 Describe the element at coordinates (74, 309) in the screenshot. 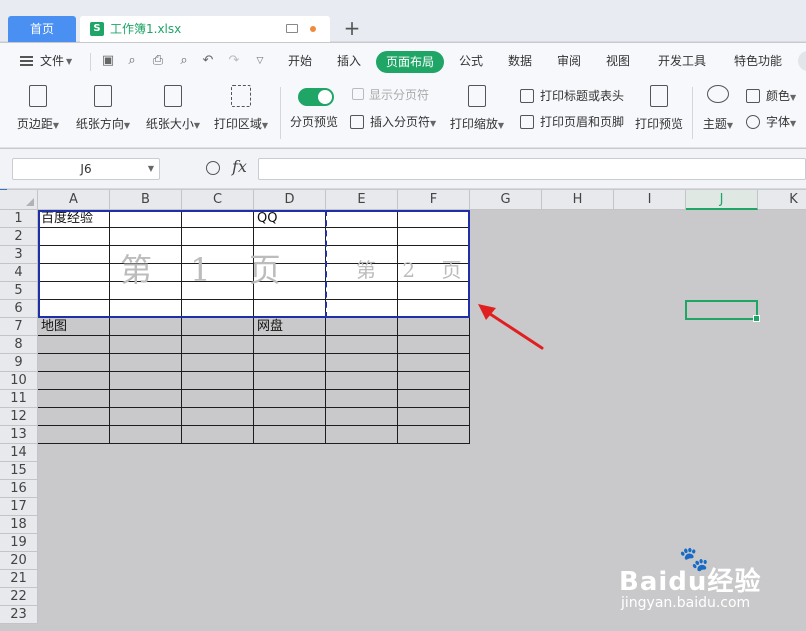

I see `cell-A6` at that location.